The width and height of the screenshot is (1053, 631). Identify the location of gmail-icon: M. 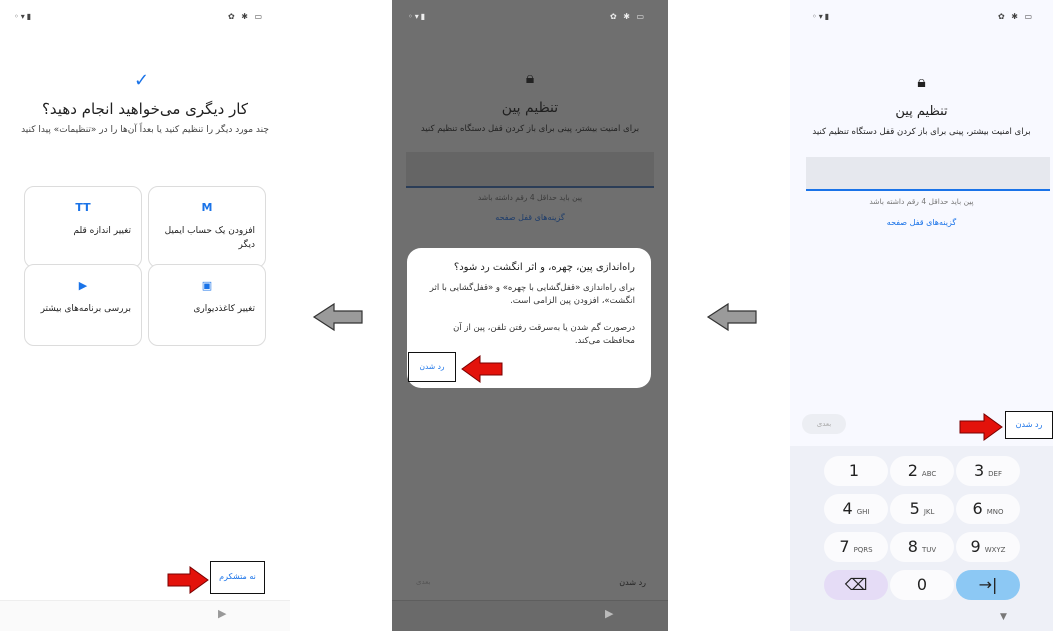
(207, 207).